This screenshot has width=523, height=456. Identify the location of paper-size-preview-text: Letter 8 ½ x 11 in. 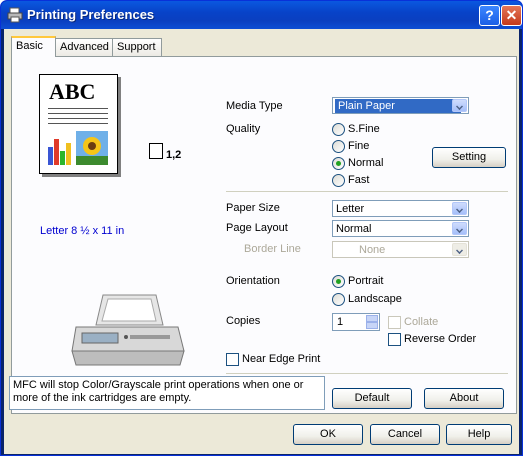
(82, 231).